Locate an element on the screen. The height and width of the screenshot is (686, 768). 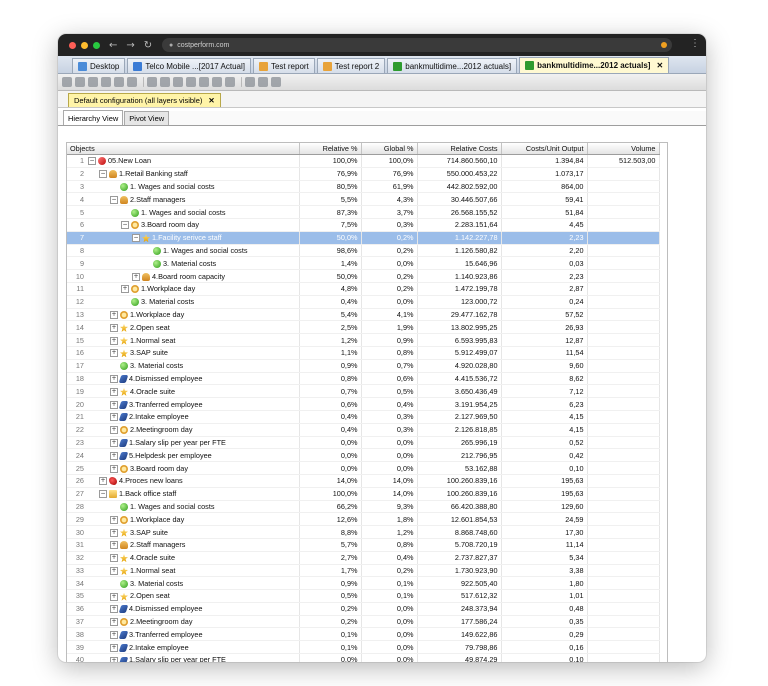
reload-icon: ↻ is located at coordinates (148, 45).